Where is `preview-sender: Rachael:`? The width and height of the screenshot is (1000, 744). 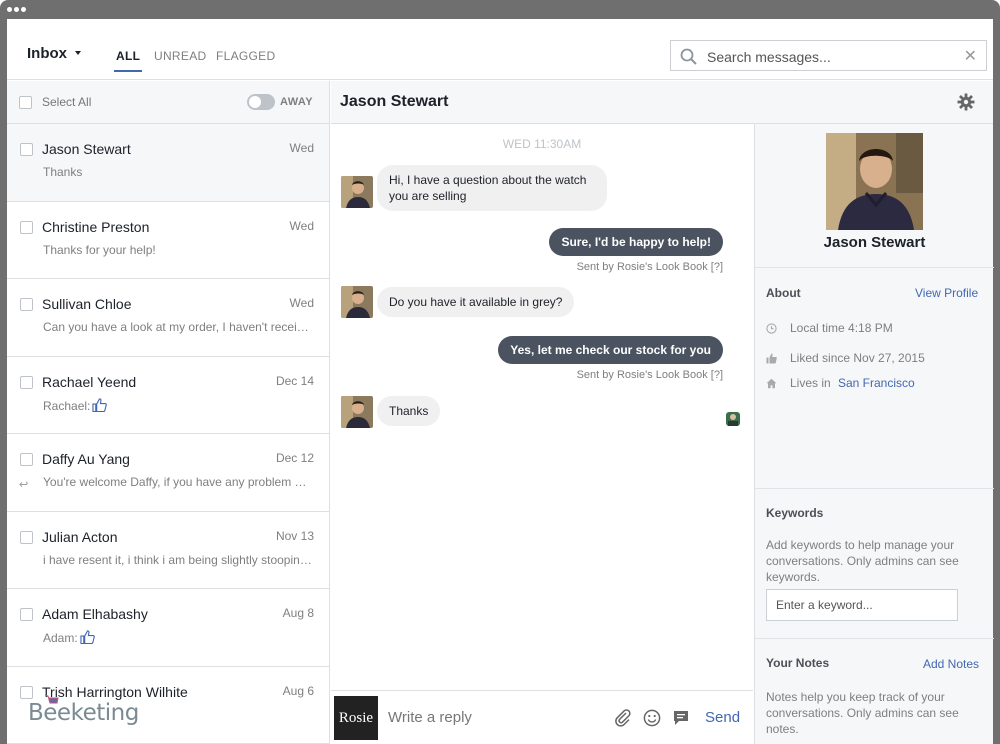
preview-sender: Rachael: is located at coordinates (67, 405).